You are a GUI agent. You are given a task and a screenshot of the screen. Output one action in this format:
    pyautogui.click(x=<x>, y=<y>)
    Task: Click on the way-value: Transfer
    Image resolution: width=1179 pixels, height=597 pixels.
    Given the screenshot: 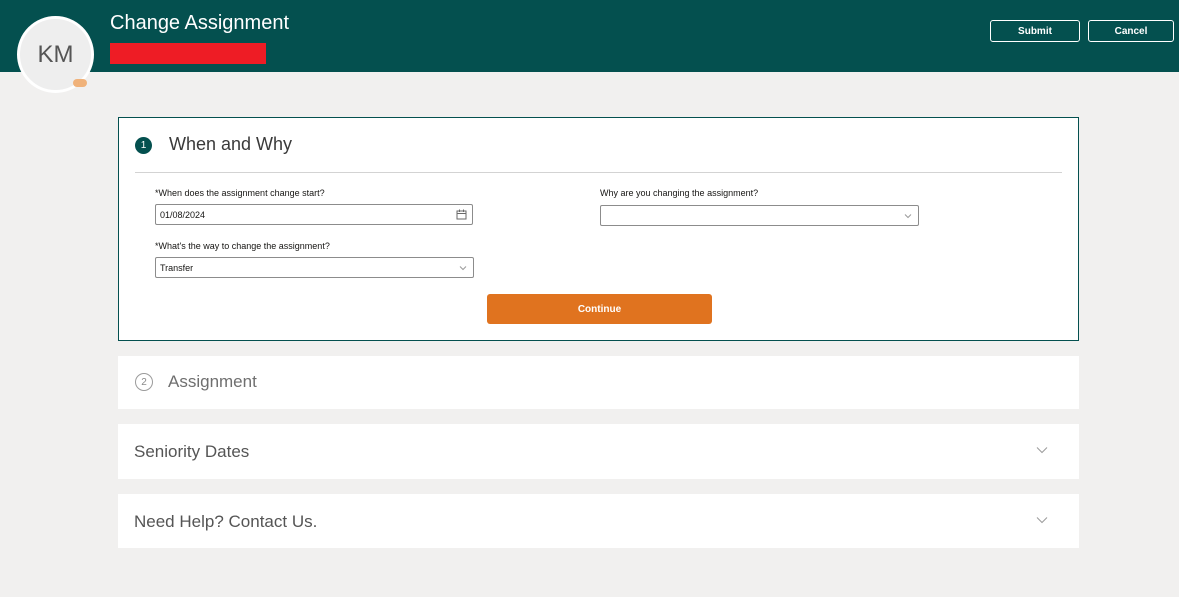 What is the action you would take?
    pyautogui.click(x=177, y=267)
    